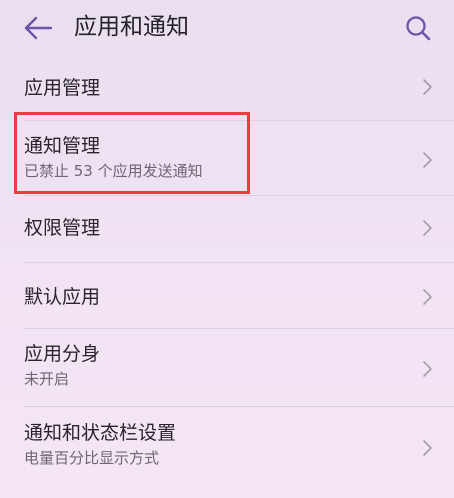  Describe the element at coordinates (227, 89) in the screenshot. I see `list-item-app-management: 应用管理` at that location.